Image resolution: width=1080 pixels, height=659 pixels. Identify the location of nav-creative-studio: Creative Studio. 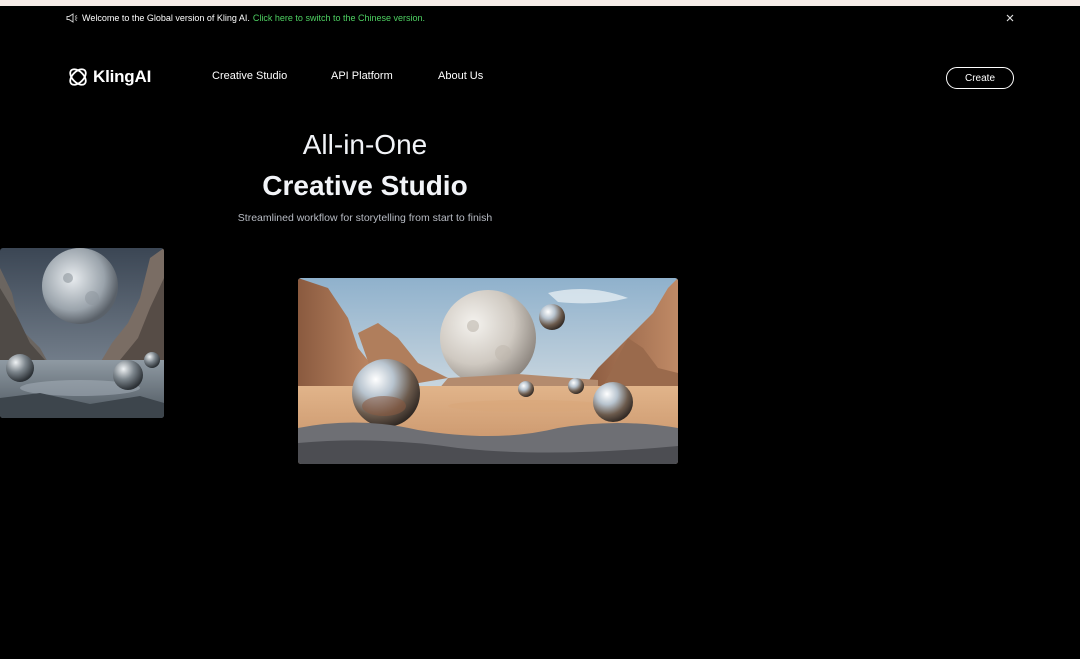
(249, 76).